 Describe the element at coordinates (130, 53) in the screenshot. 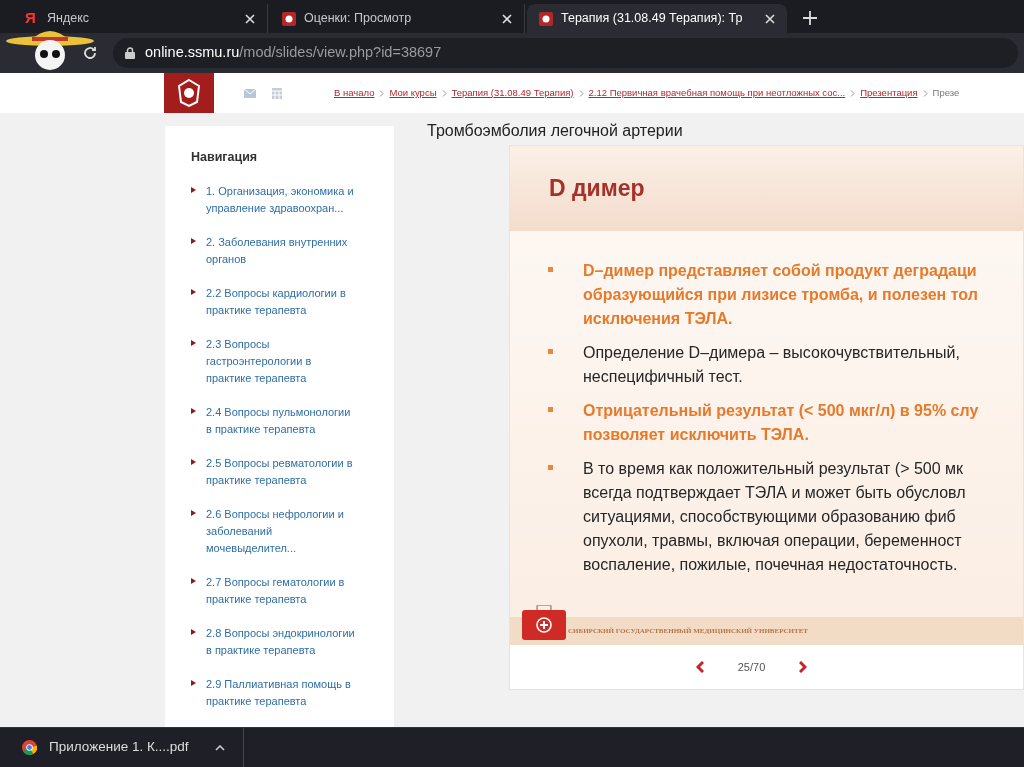

I see `lock-icon` at that location.